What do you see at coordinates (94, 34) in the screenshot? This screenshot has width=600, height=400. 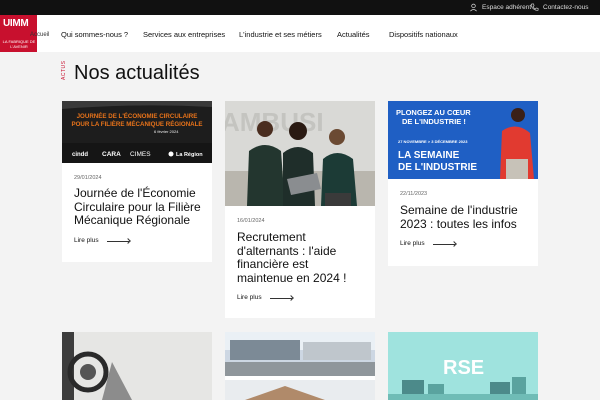 I see `nav-item-about: Qui sommes-nous ?` at bounding box center [94, 34].